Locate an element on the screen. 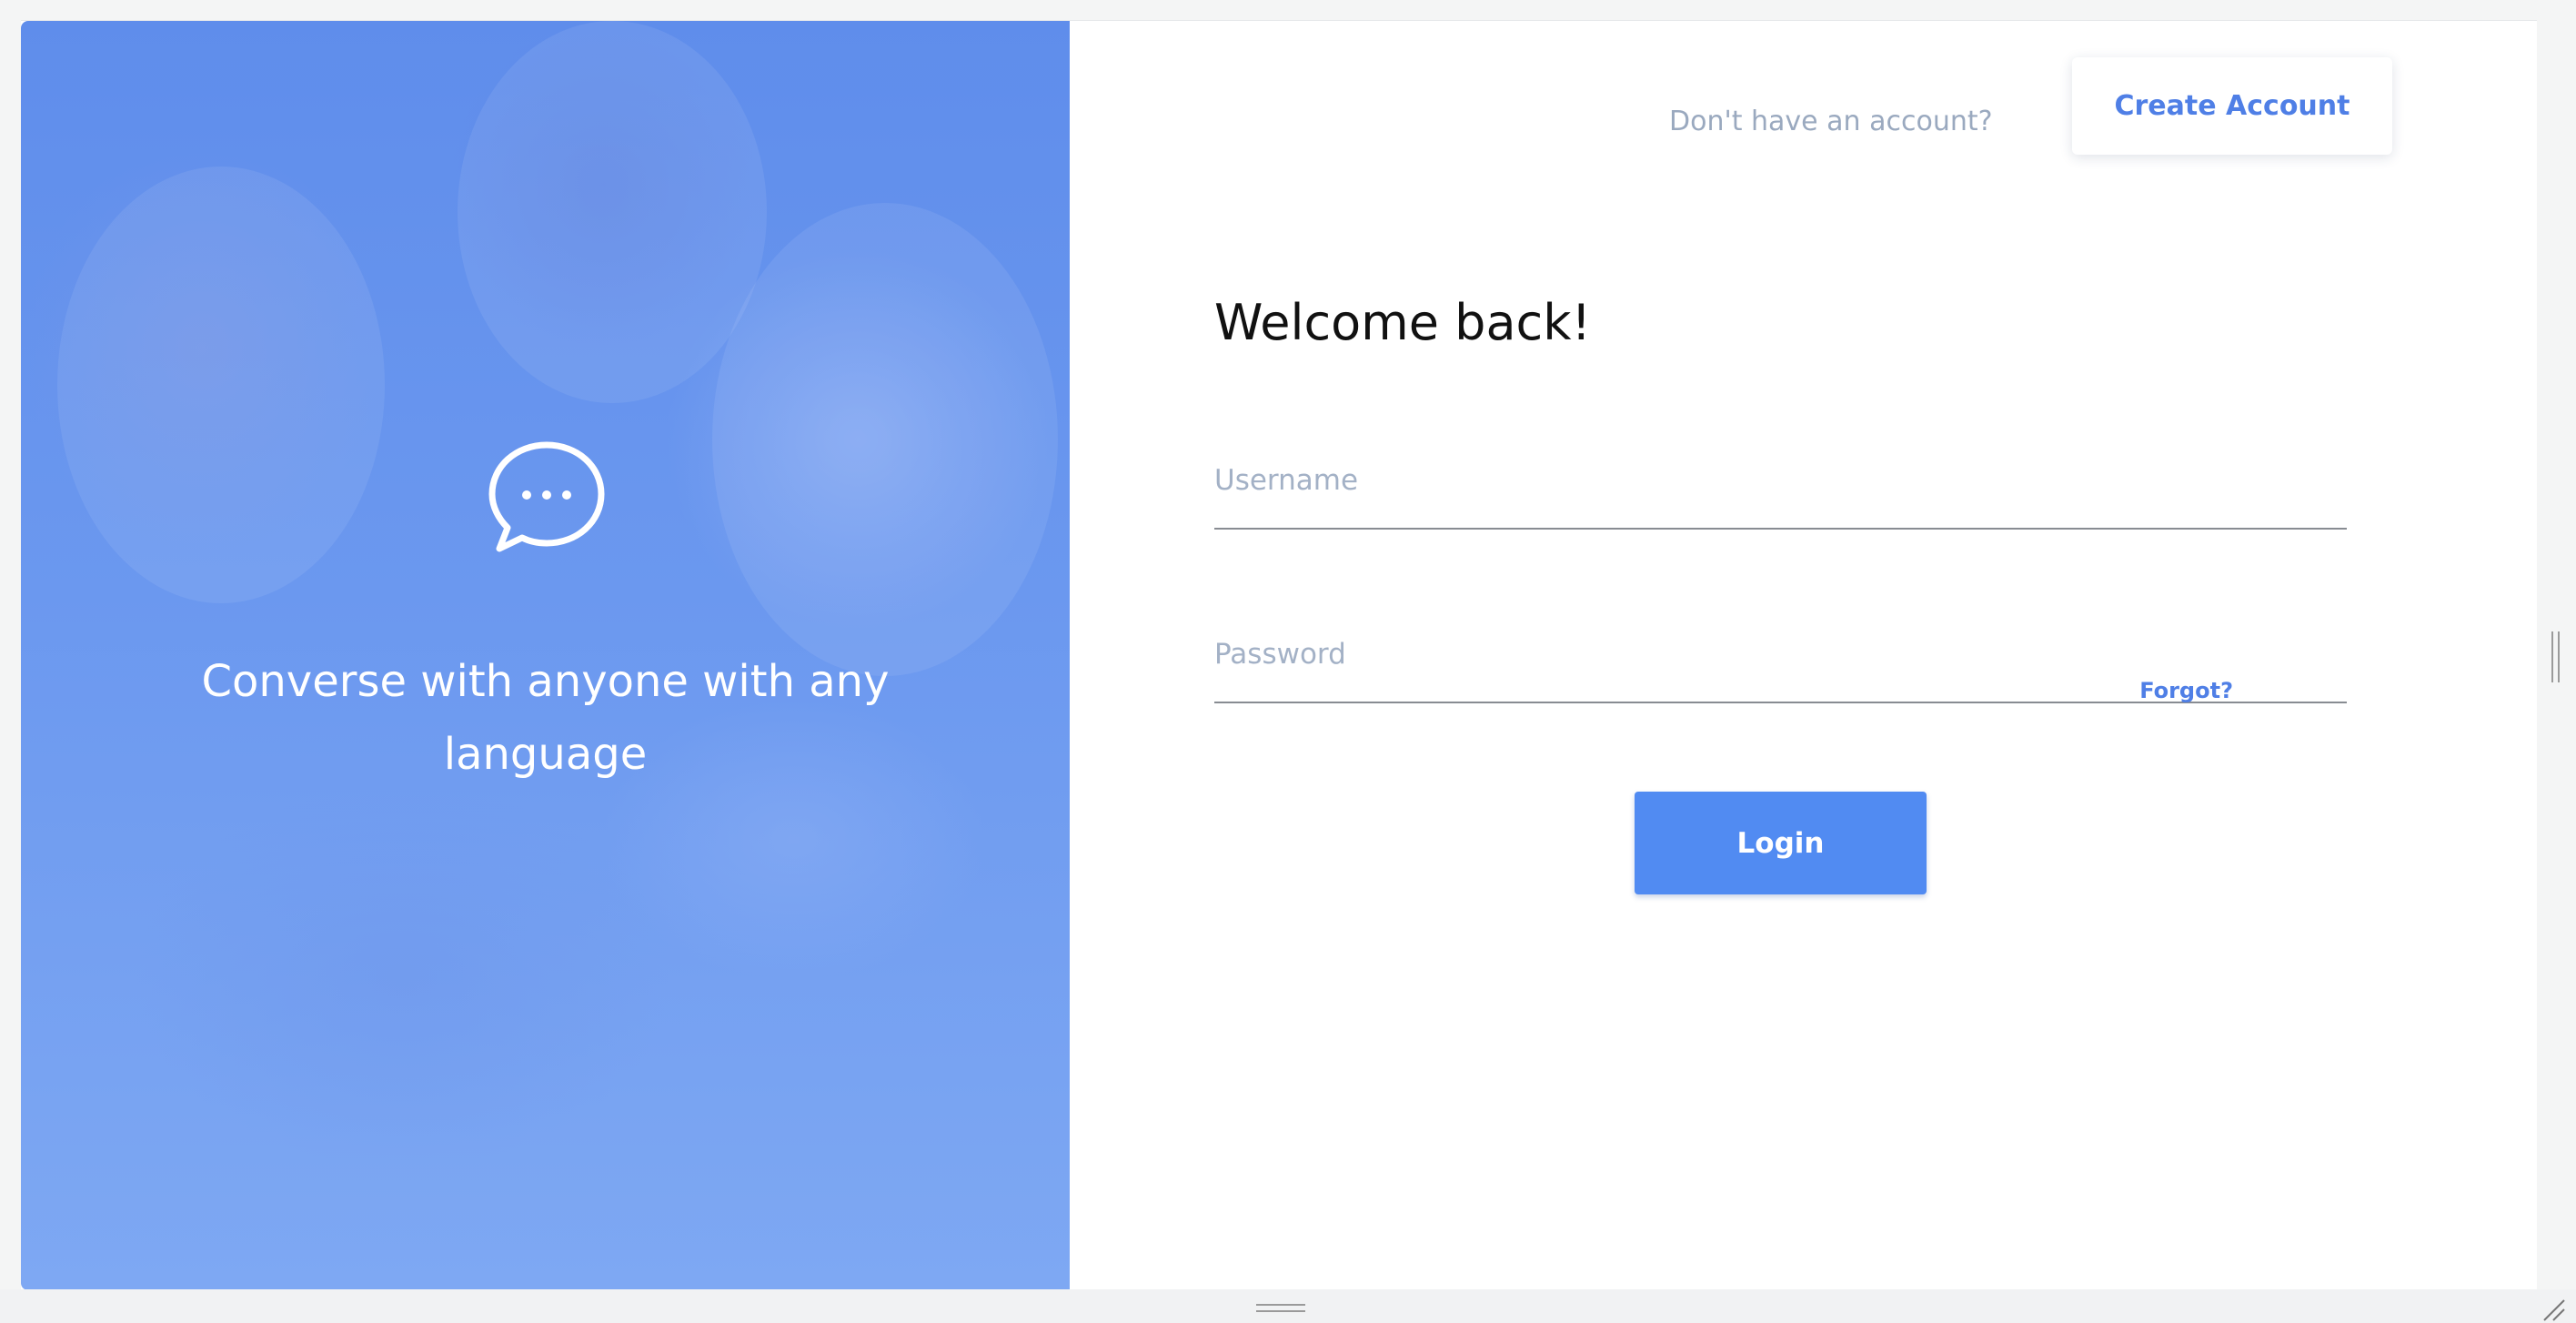 This screenshot has width=2576, height=1323. password-input is located at coordinates (1780, 654).